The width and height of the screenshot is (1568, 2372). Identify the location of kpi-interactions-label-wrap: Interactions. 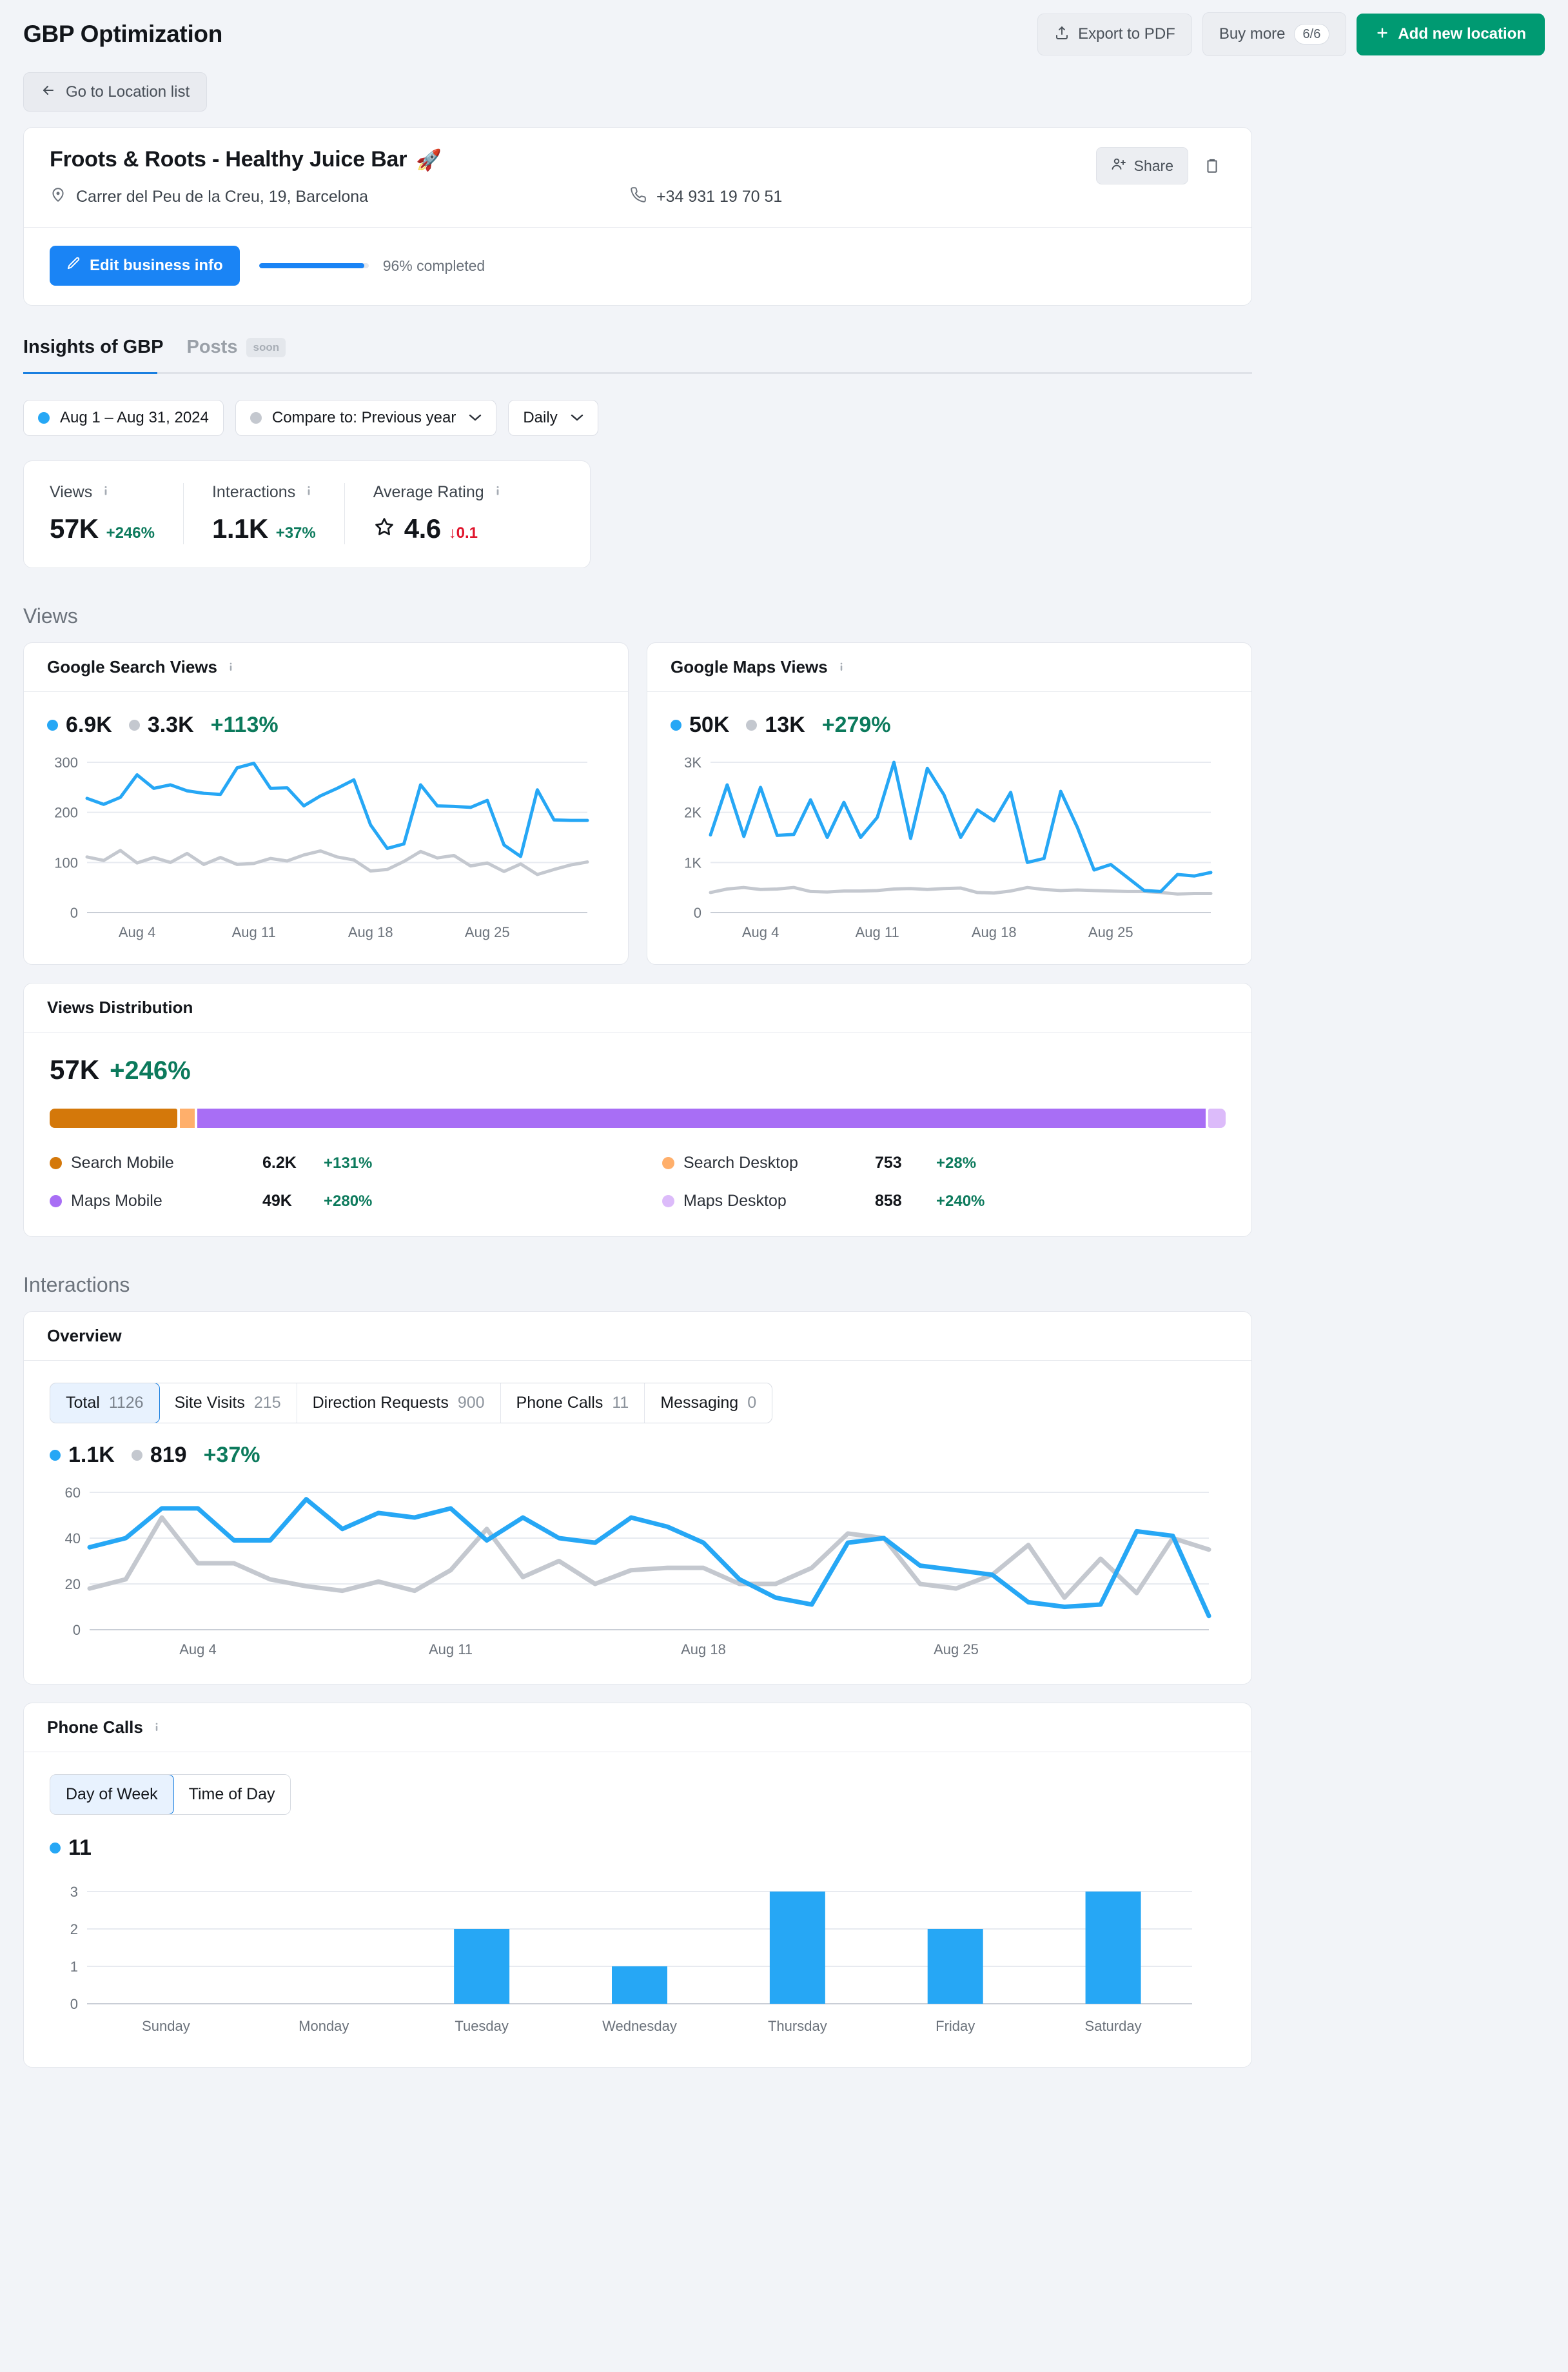
(264, 493).